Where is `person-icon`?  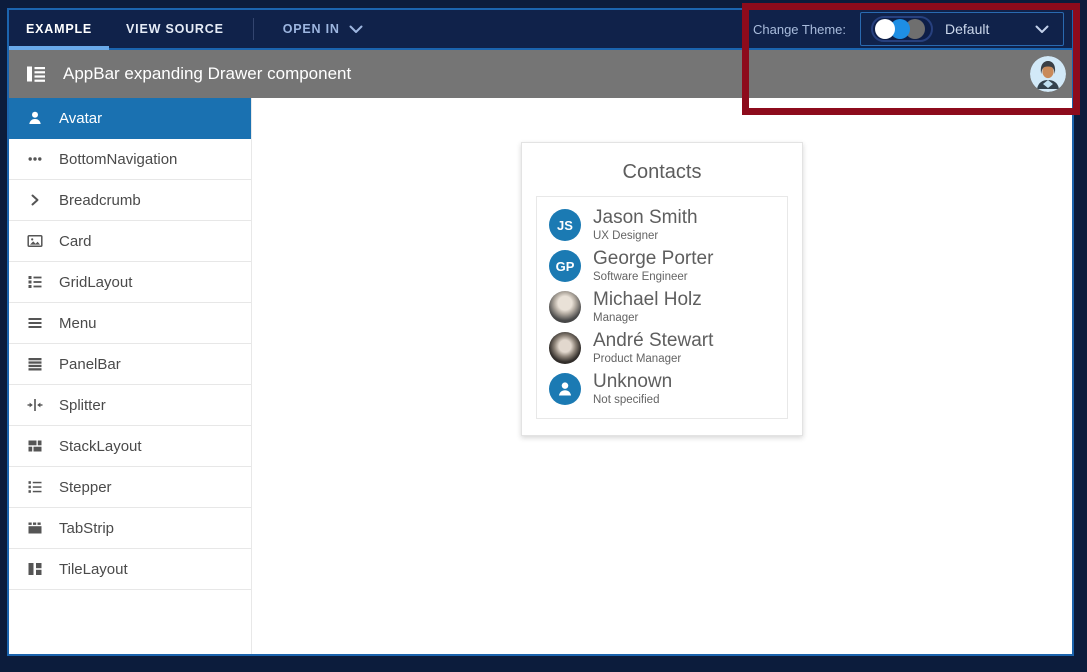
person-icon is located at coordinates (565, 389).